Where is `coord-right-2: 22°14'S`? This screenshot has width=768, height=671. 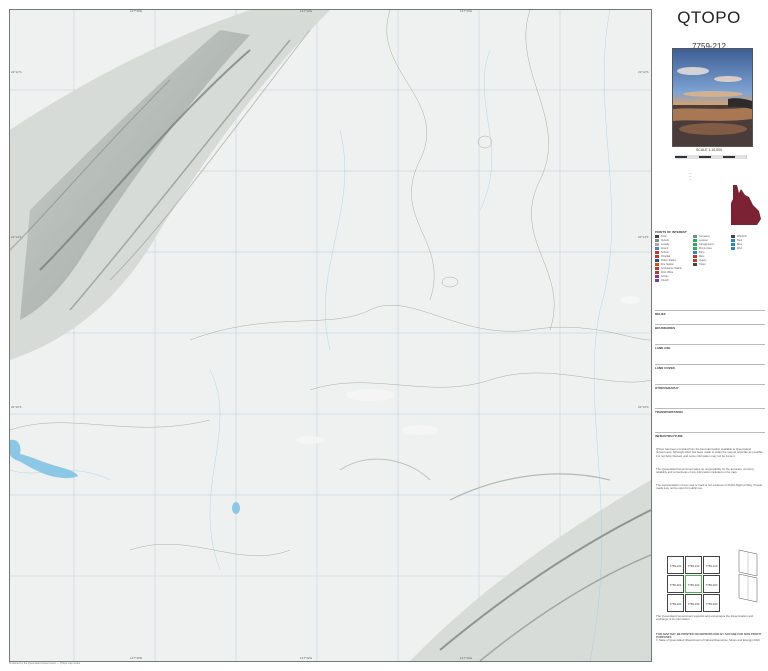 coord-right-2: 22°14'S is located at coordinates (643, 237).